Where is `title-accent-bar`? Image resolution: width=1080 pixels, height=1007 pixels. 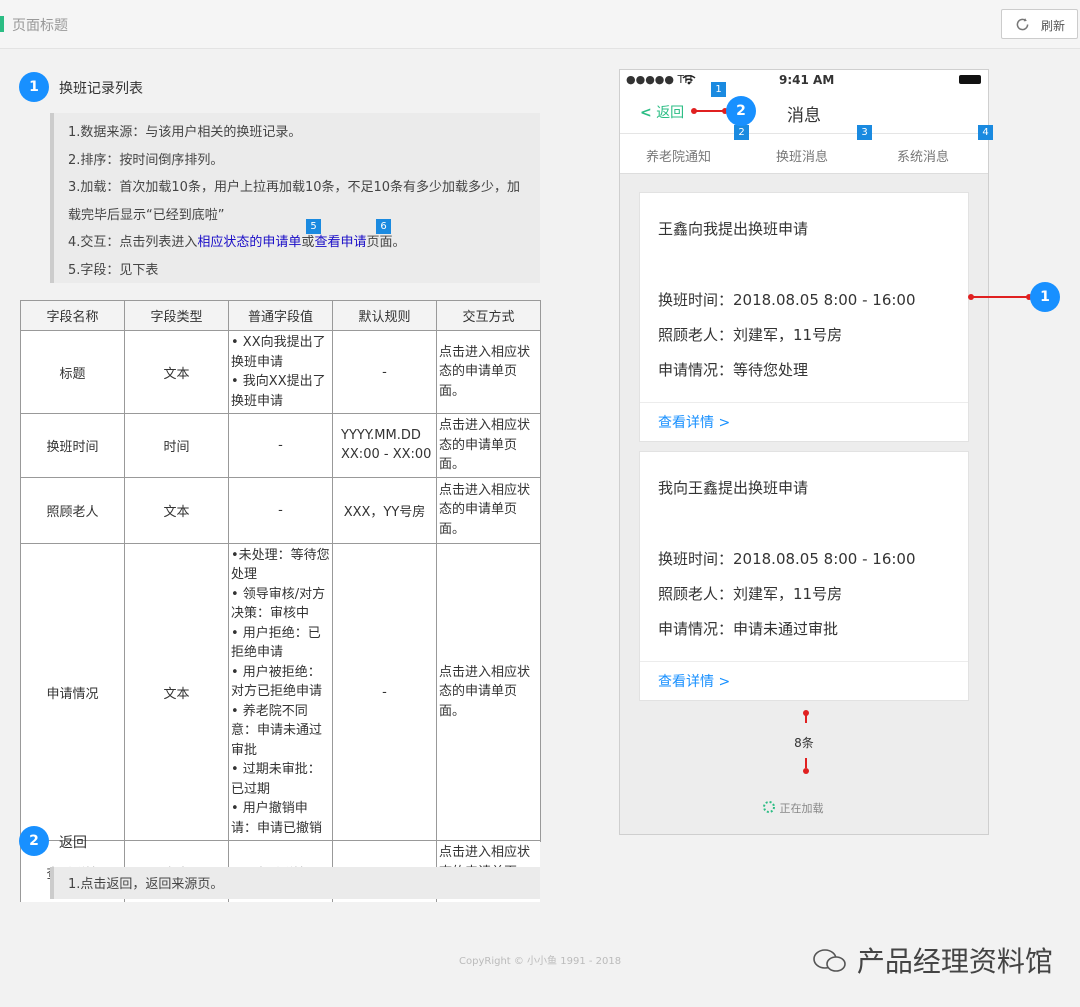
title-accent-bar is located at coordinates (2, 24).